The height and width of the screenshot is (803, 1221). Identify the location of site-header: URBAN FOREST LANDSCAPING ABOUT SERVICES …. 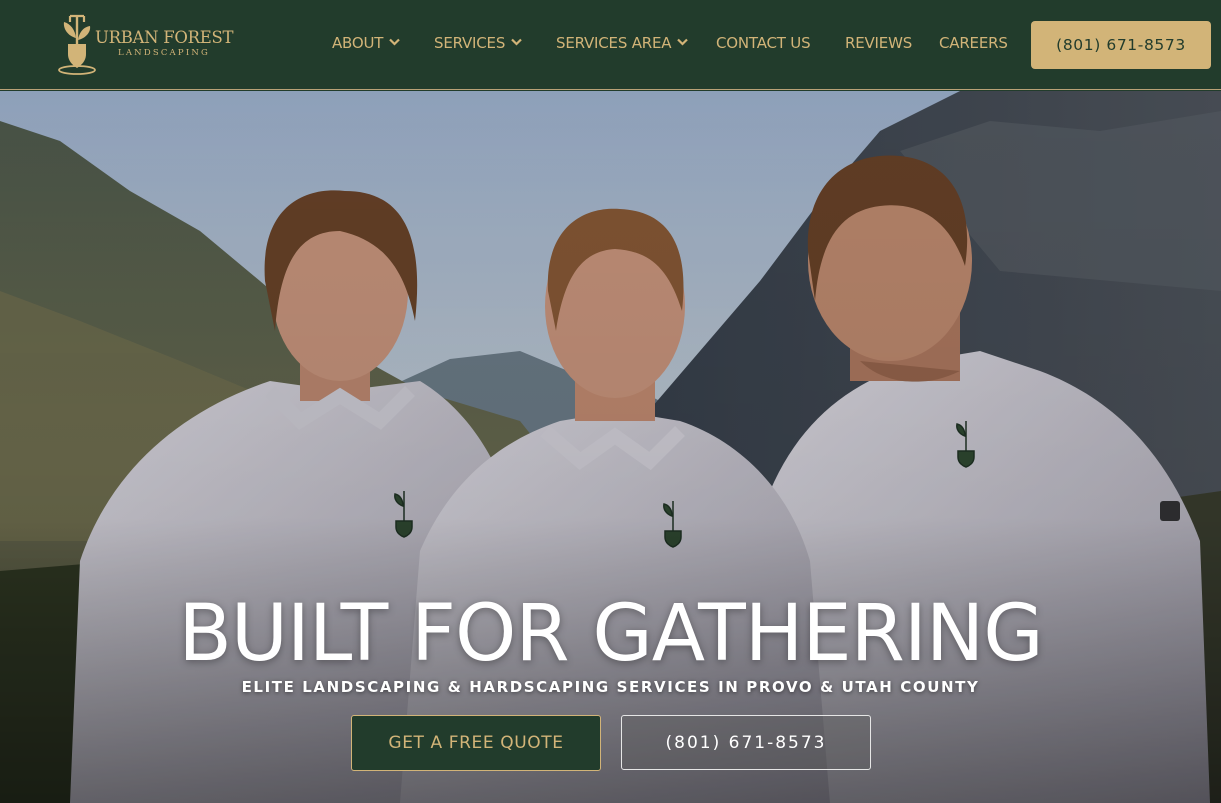
(610, 45).